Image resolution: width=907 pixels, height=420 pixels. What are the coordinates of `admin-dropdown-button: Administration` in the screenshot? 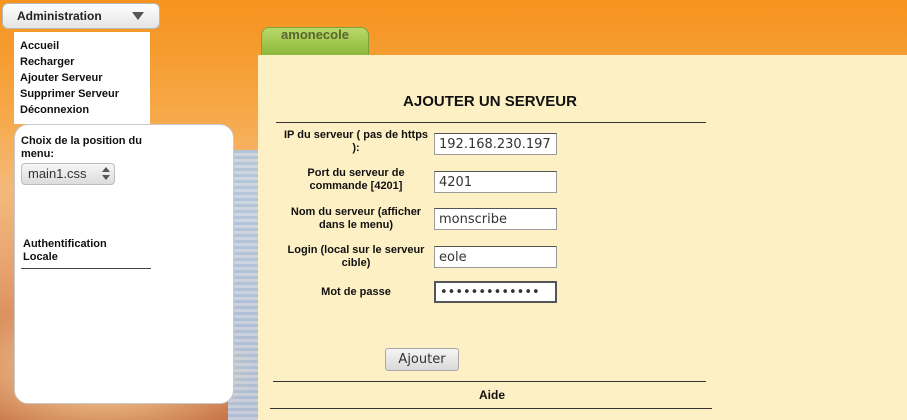 It's located at (81, 16).